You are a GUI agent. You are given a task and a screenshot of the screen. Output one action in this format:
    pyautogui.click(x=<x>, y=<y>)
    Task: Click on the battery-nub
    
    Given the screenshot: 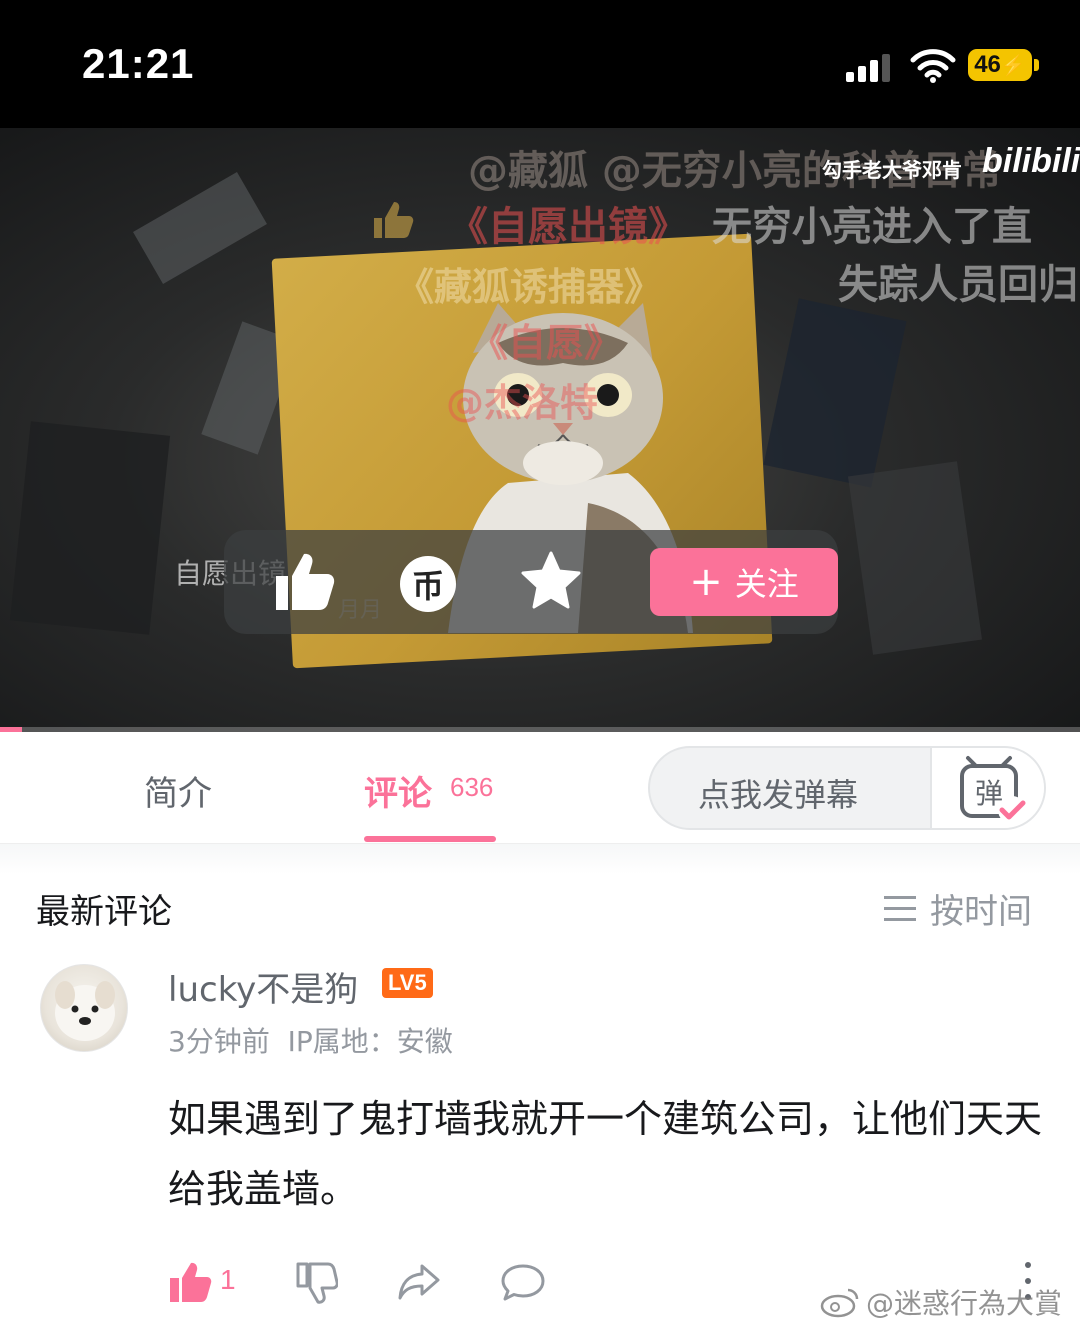 What is the action you would take?
    pyautogui.click(x=1036, y=65)
    